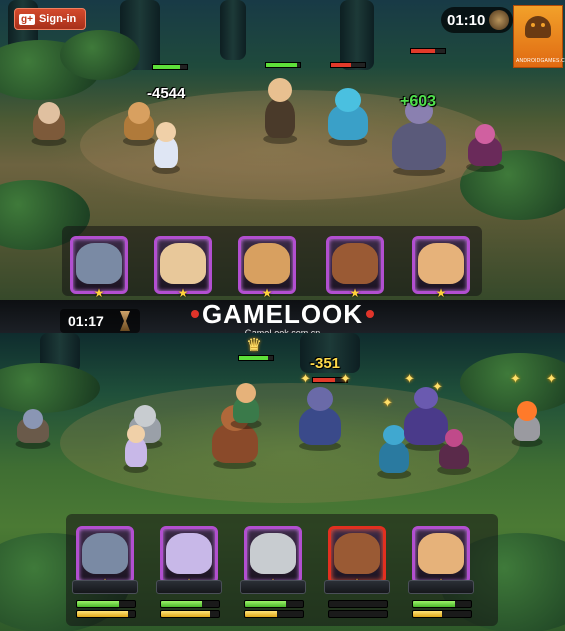  I want to click on damage-number: -4544, so click(166, 93).